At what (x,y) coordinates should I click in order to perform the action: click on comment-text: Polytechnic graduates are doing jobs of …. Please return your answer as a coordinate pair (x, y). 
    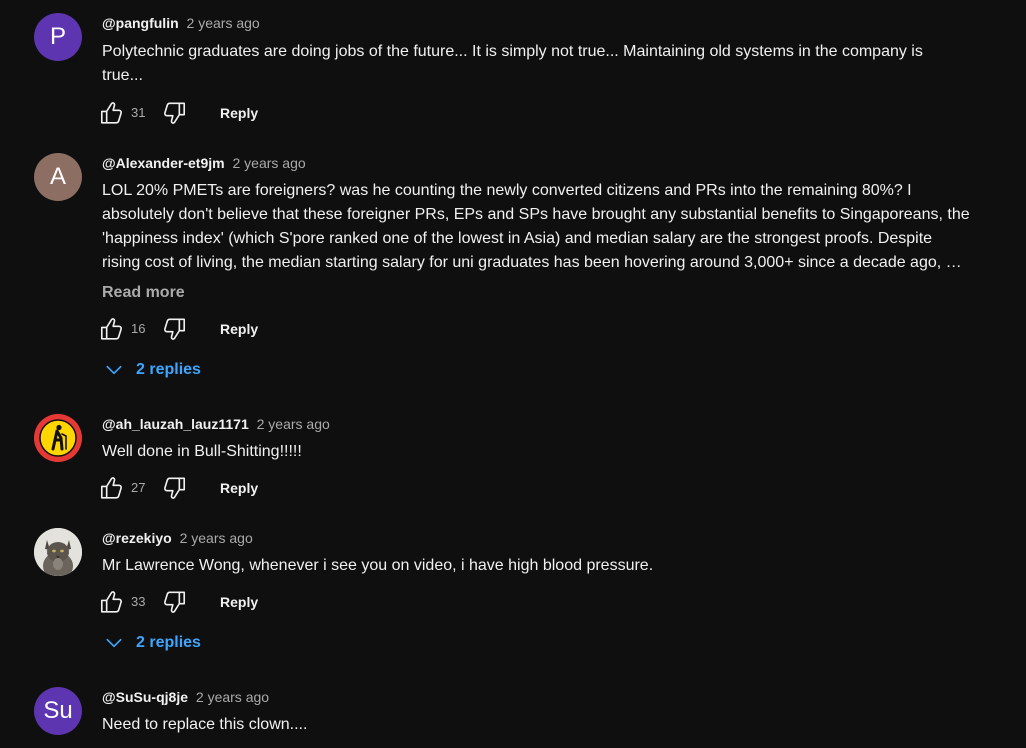
    Looking at the image, I should click on (557, 64).